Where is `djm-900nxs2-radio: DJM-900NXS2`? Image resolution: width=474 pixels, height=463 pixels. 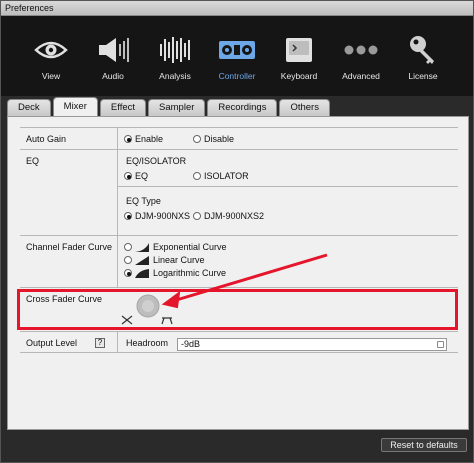 djm-900nxs2-radio: DJM-900NXS2 is located at coordinates (228, 216).